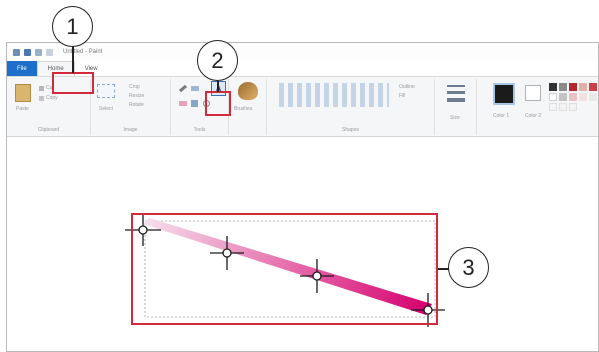 Image resolution: width=599 pixels, height=352 pixels. Describe the element at coordinates (218, 103) in the screenshot. I see `callout-box-text-tool` at that location.